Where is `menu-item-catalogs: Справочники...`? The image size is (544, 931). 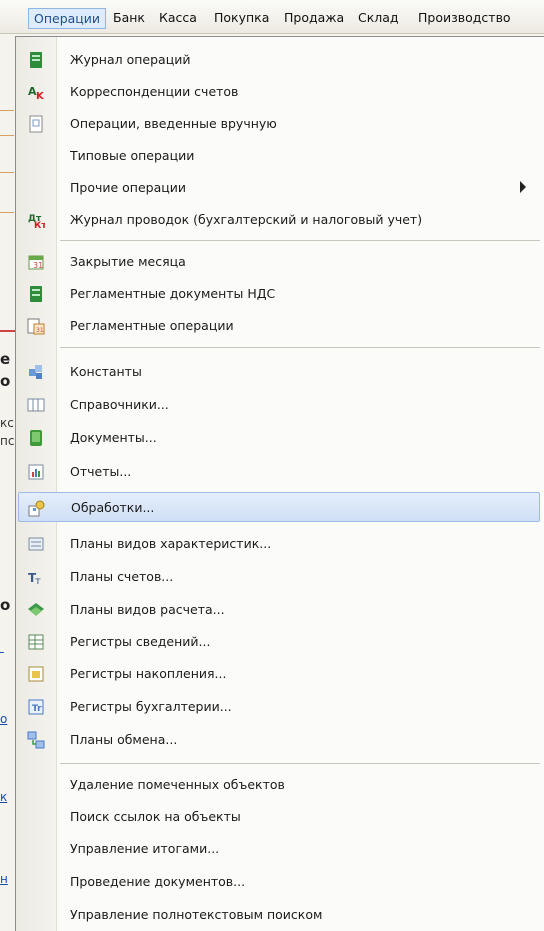 menu-item-catalogs: Справочники... is located at coordinates (279, 405).